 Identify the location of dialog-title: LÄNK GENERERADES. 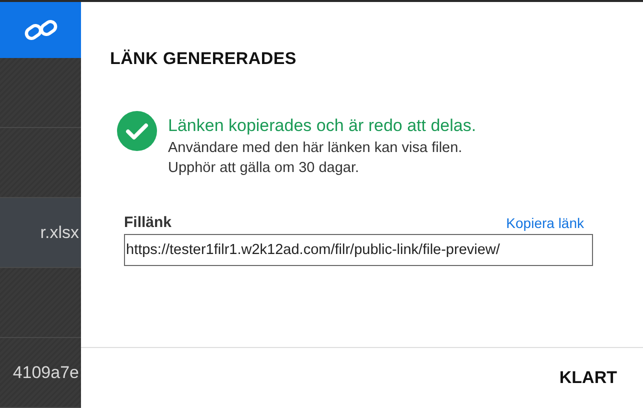
(204, 59).